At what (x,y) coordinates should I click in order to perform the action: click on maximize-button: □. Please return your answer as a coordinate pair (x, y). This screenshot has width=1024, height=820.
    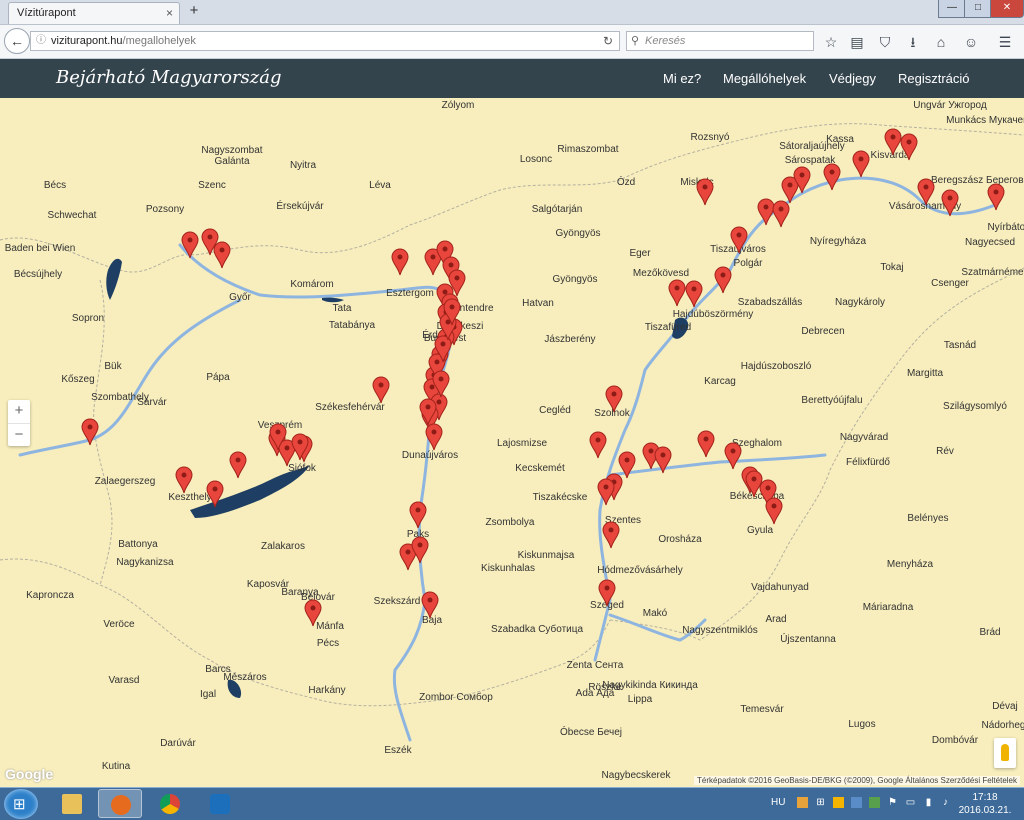
    Looking at the image, I should click on (978, 9).